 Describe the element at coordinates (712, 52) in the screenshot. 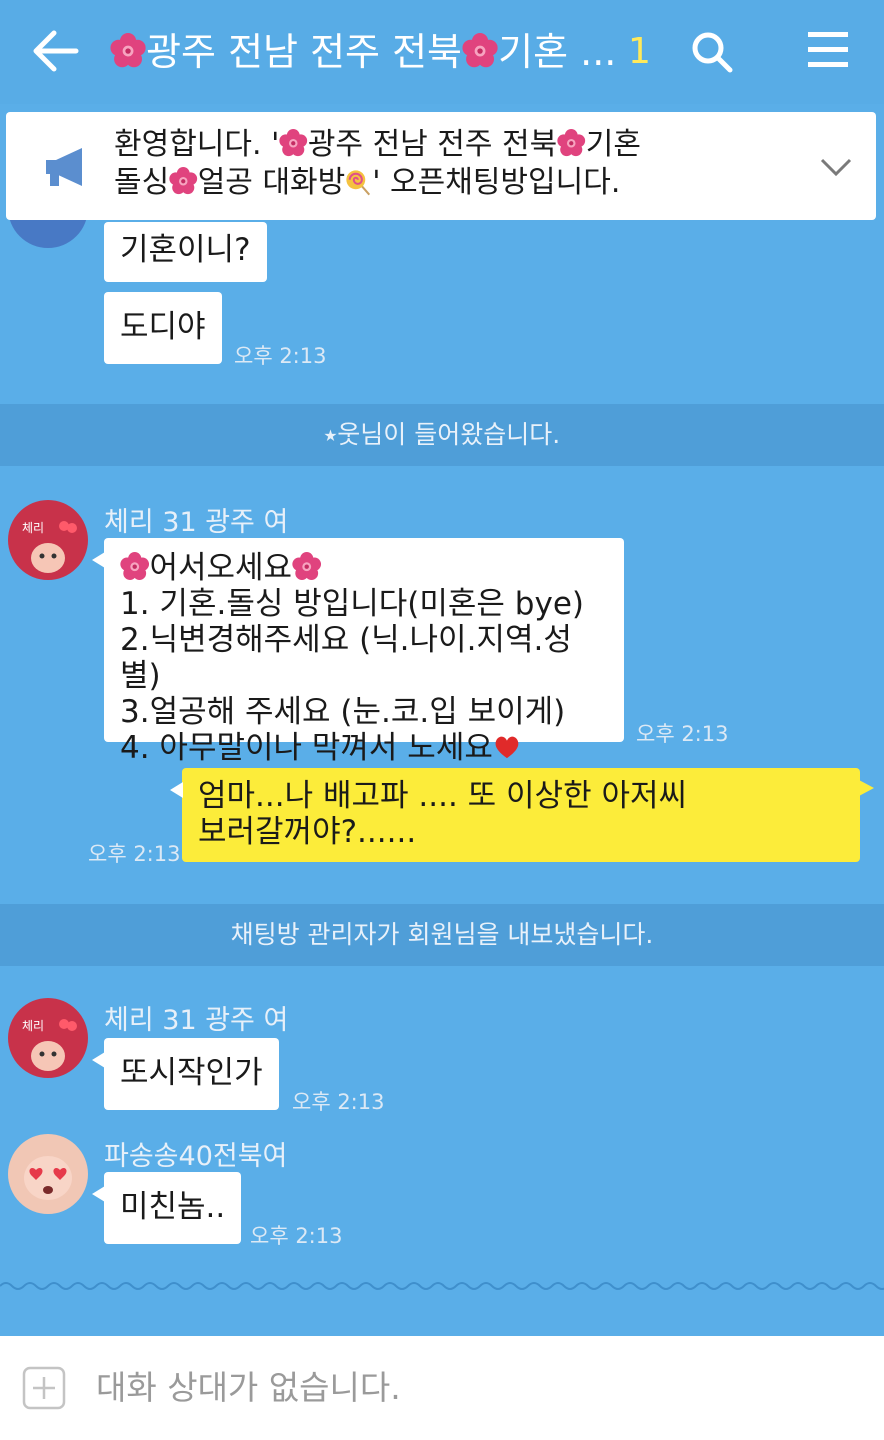

I see `search-icon` at that location.